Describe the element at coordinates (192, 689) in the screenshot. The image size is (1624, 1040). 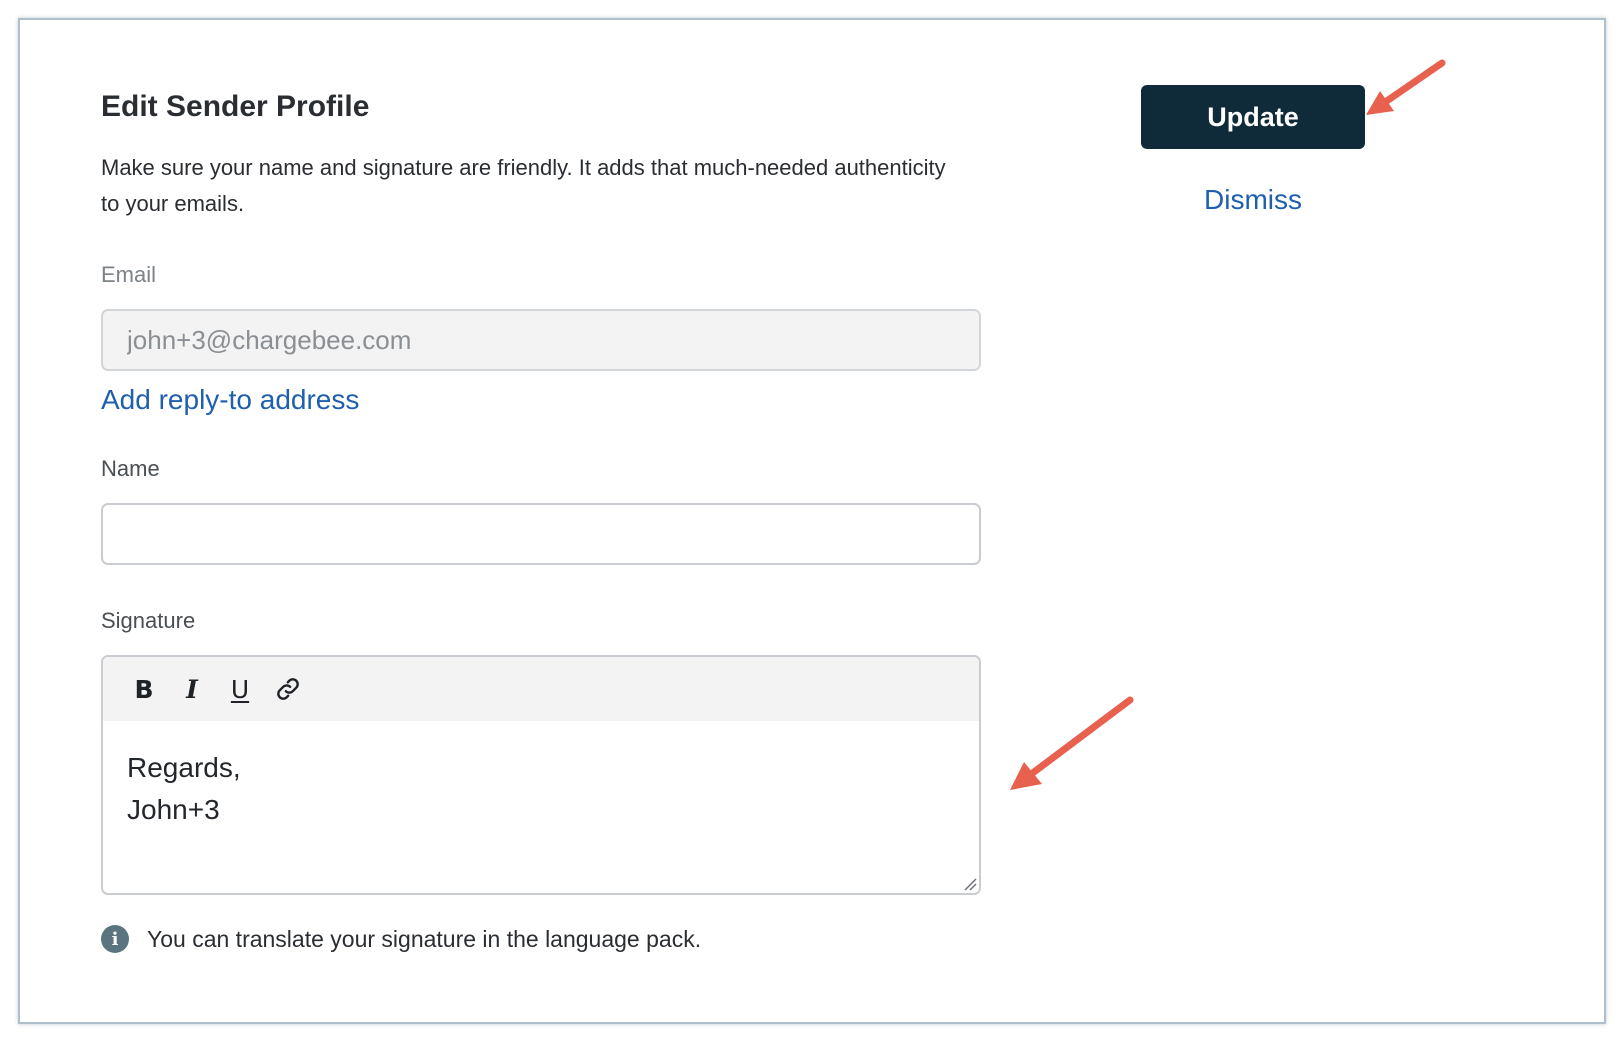
I see `italic-button: I` at that location.